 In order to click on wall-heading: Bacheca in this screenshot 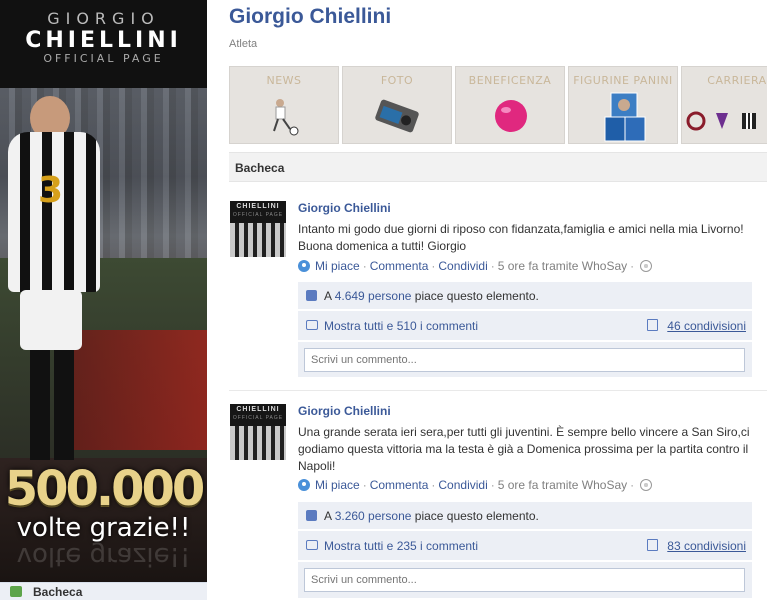, I will do `click(260, 168)`.